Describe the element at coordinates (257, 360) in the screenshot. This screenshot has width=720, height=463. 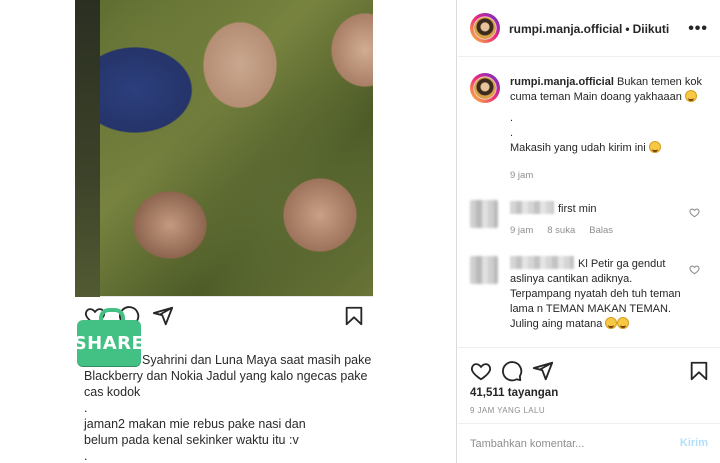
I see `caption-line: Syahrini dan Luna Maya saat masih pake` at that location.